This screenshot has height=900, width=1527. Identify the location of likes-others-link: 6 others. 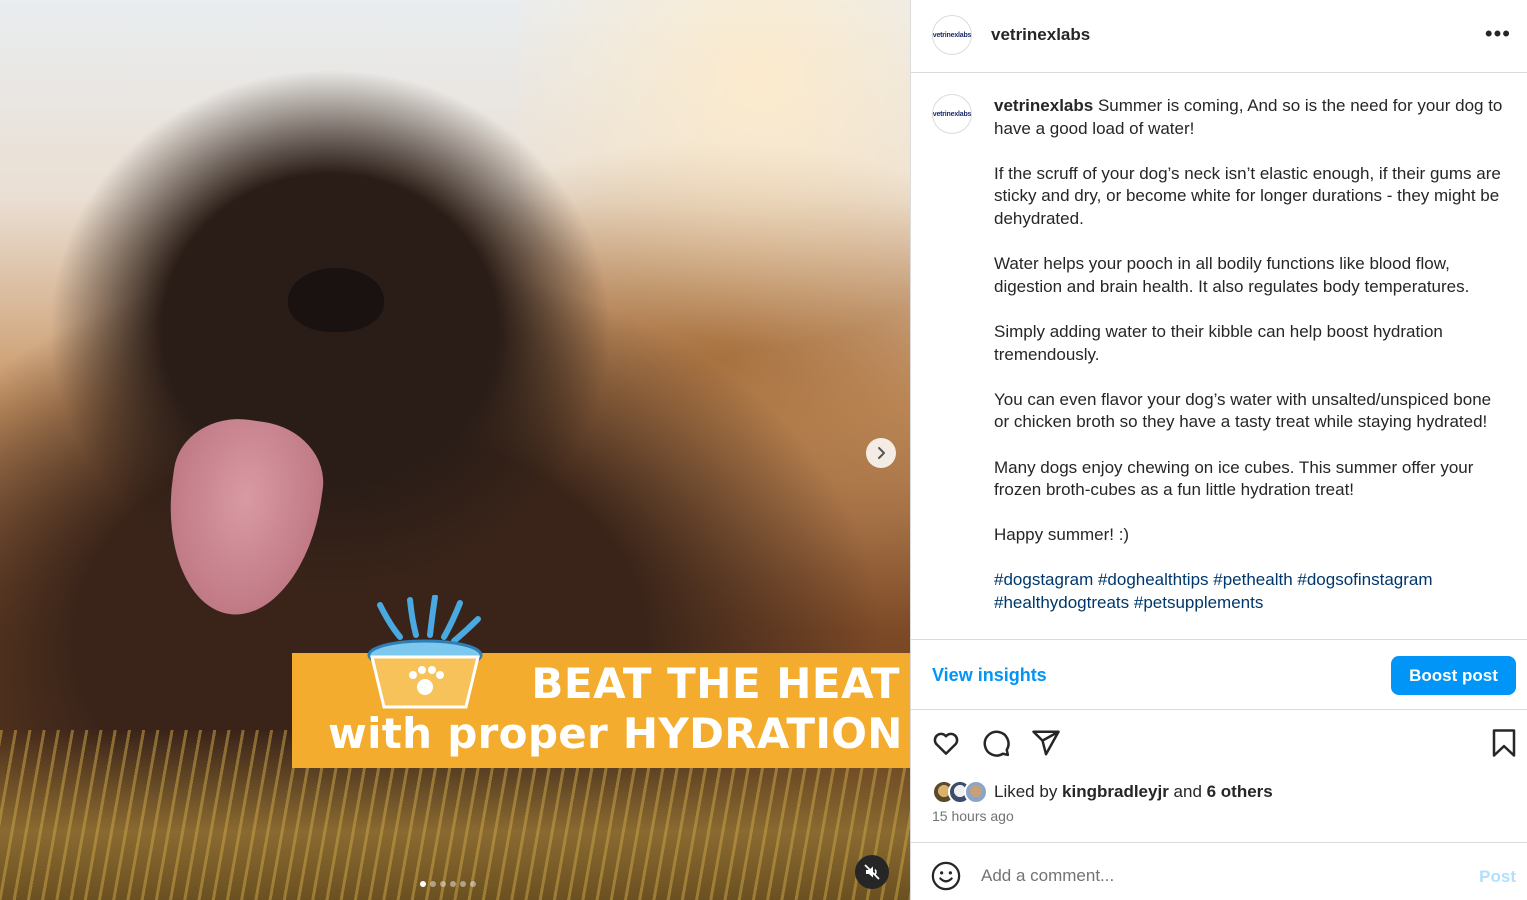
(1240, 791).